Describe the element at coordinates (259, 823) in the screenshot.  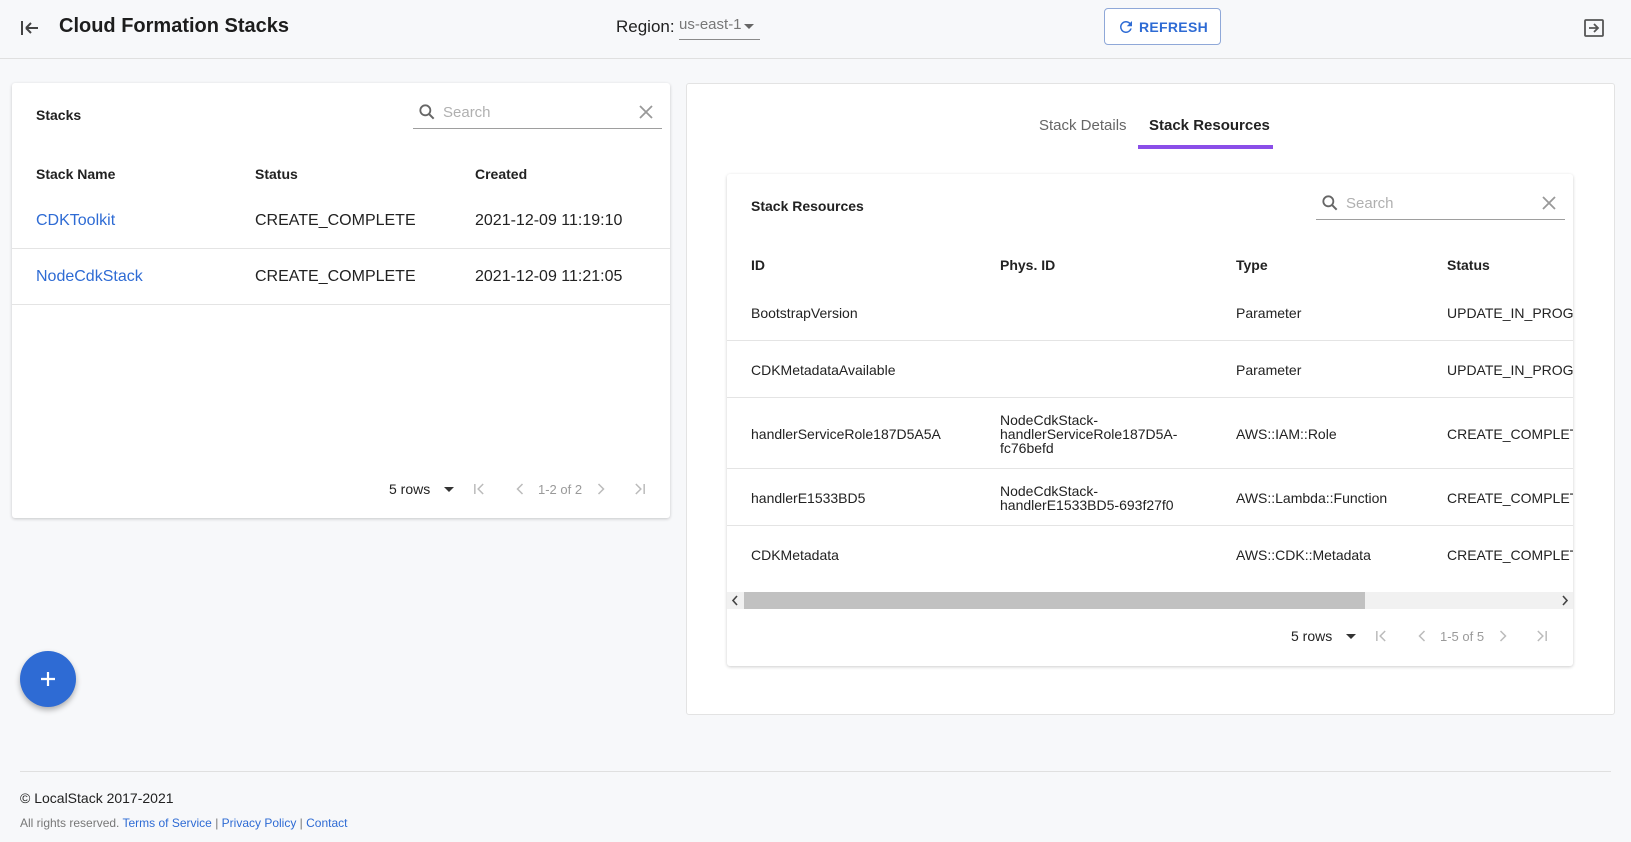
I see `privacy-link: Privacy Policy` at that location.